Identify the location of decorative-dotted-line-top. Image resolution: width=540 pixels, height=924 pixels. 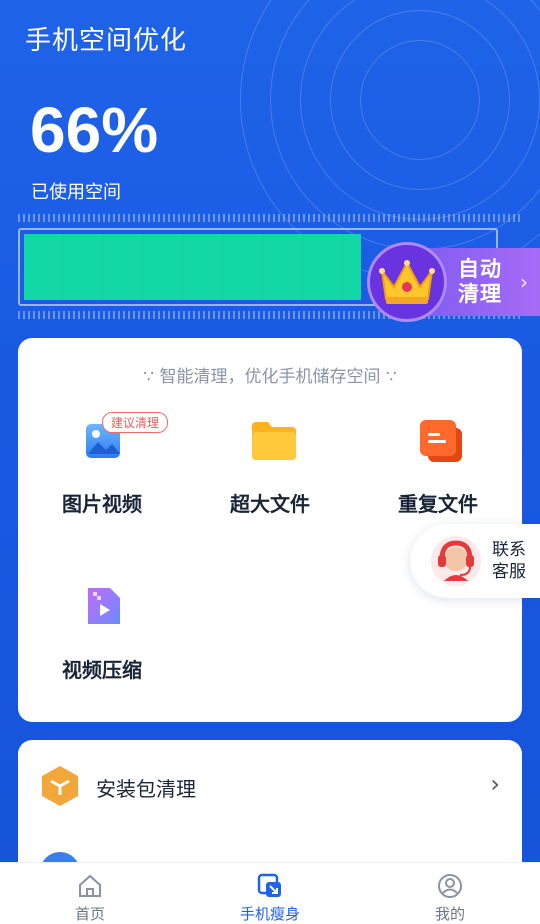
(270, 218).